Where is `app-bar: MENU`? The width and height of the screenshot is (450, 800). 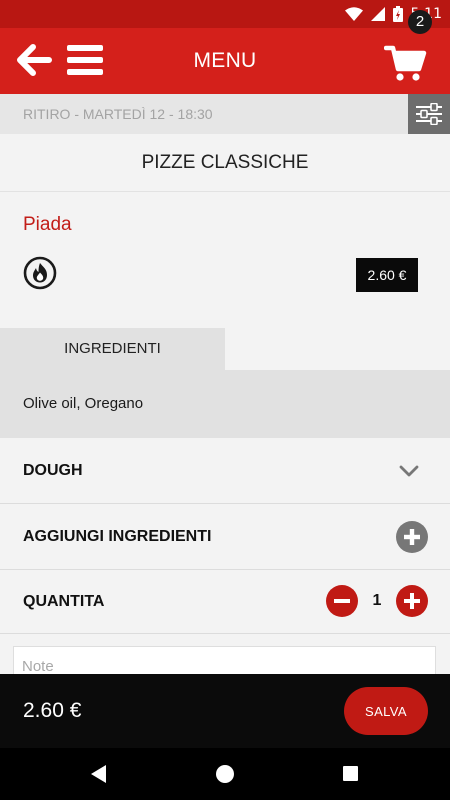
app-bar: MENU is located at coordinates (225, 61).